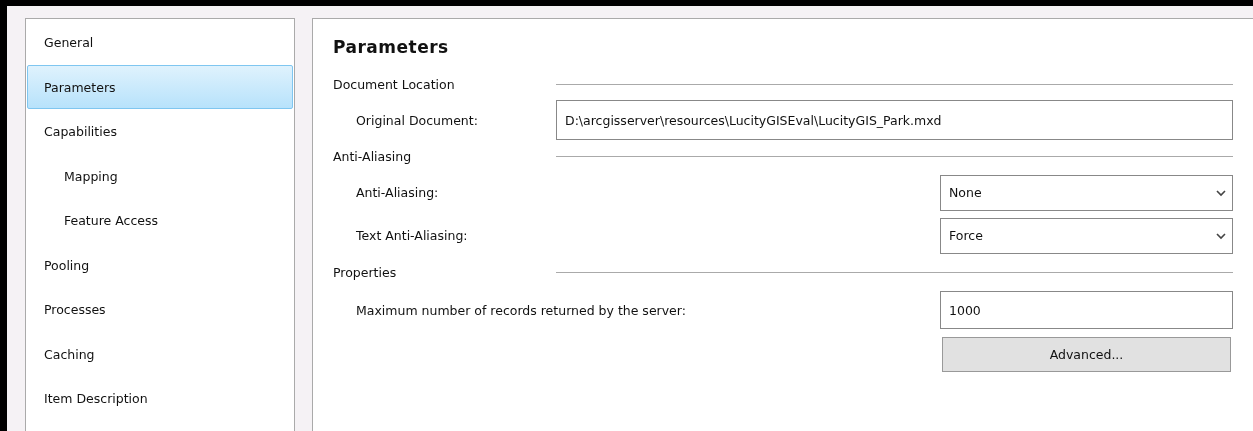  Describe the element at coordinates (373, 156) in the screenshot. I see `section-title: Anti-Aliasing` at that location.